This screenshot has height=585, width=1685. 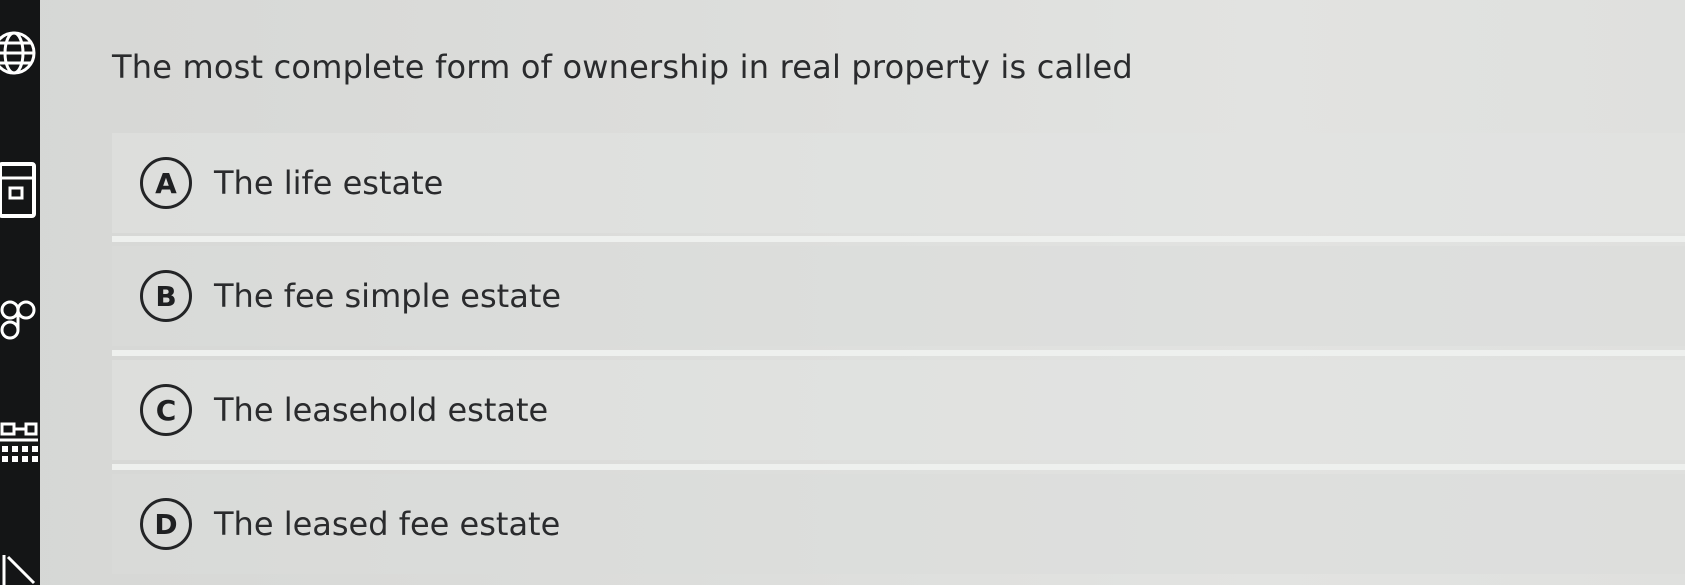 What do you see at coordinates (166, 524) in the screenshot?
I see `option-letter-badge: D` at bounding box center [166, 524].